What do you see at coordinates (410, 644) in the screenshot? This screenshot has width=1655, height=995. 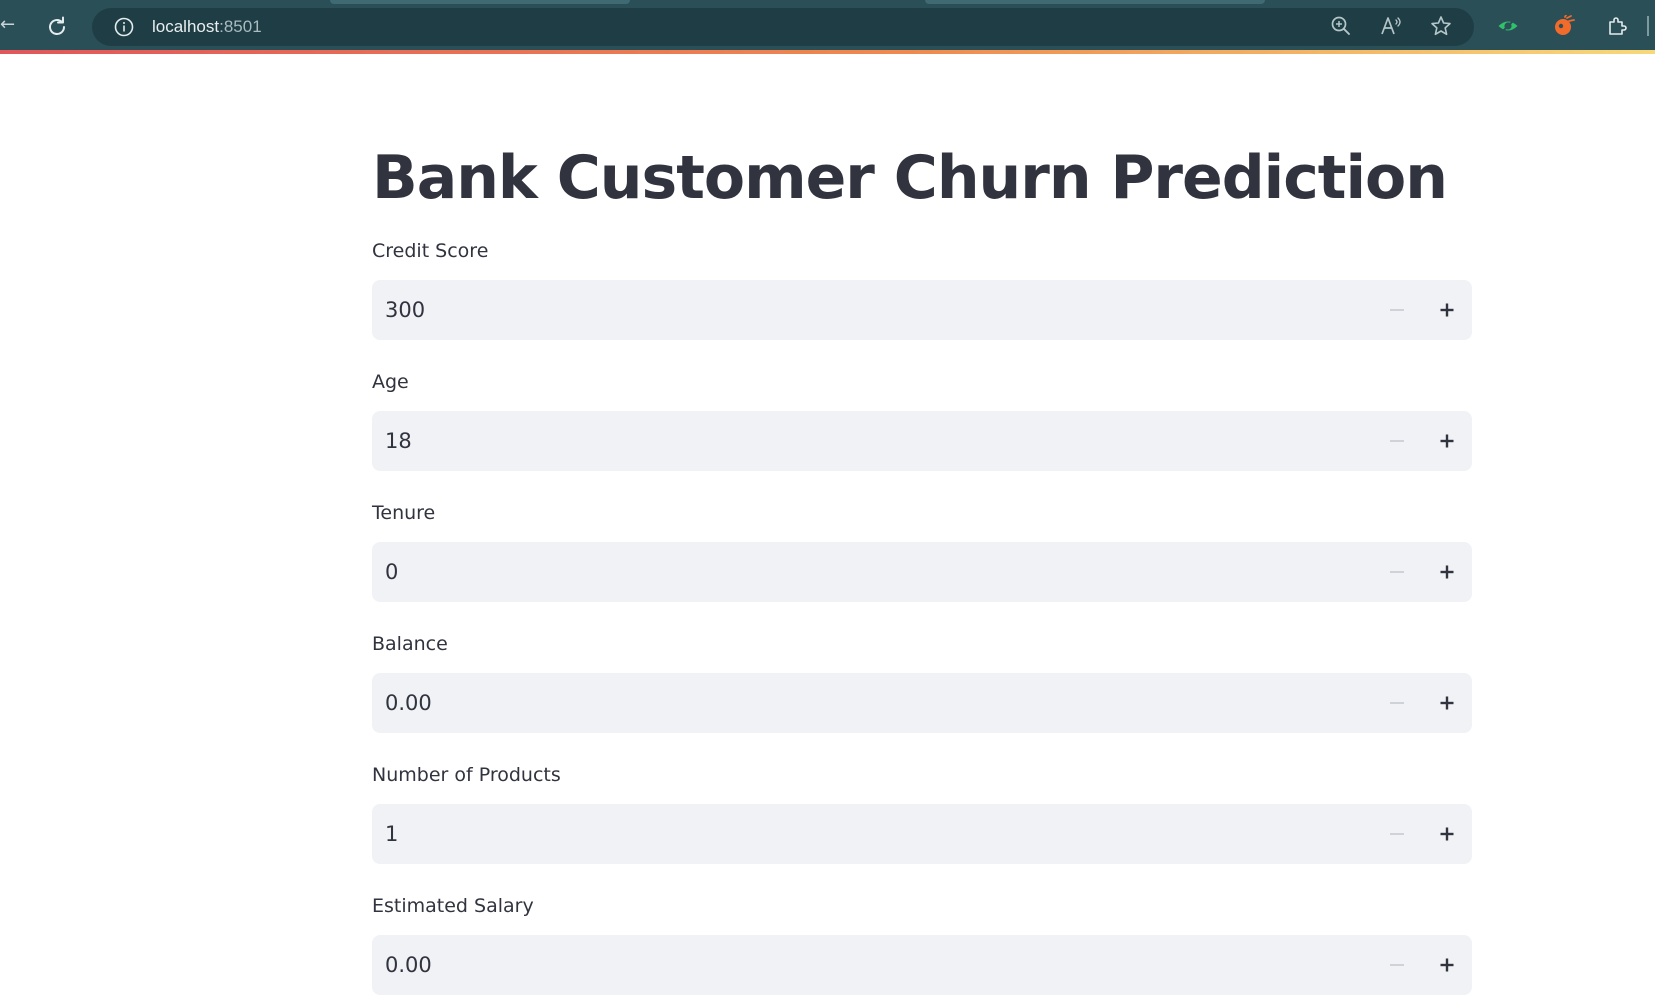 I see `balance-label: Balance` at bounding box center [410, 644].